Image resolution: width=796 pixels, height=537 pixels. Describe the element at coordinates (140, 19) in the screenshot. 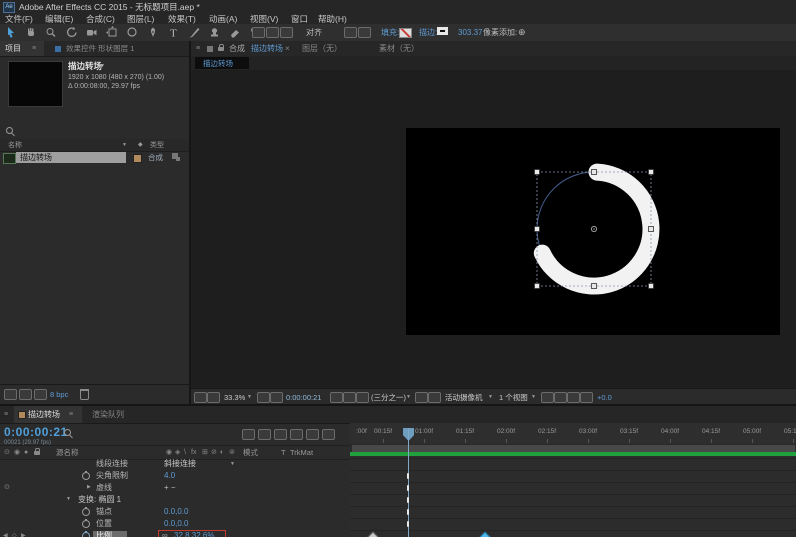

I see `menu-layer: 图层(L)` at that location.